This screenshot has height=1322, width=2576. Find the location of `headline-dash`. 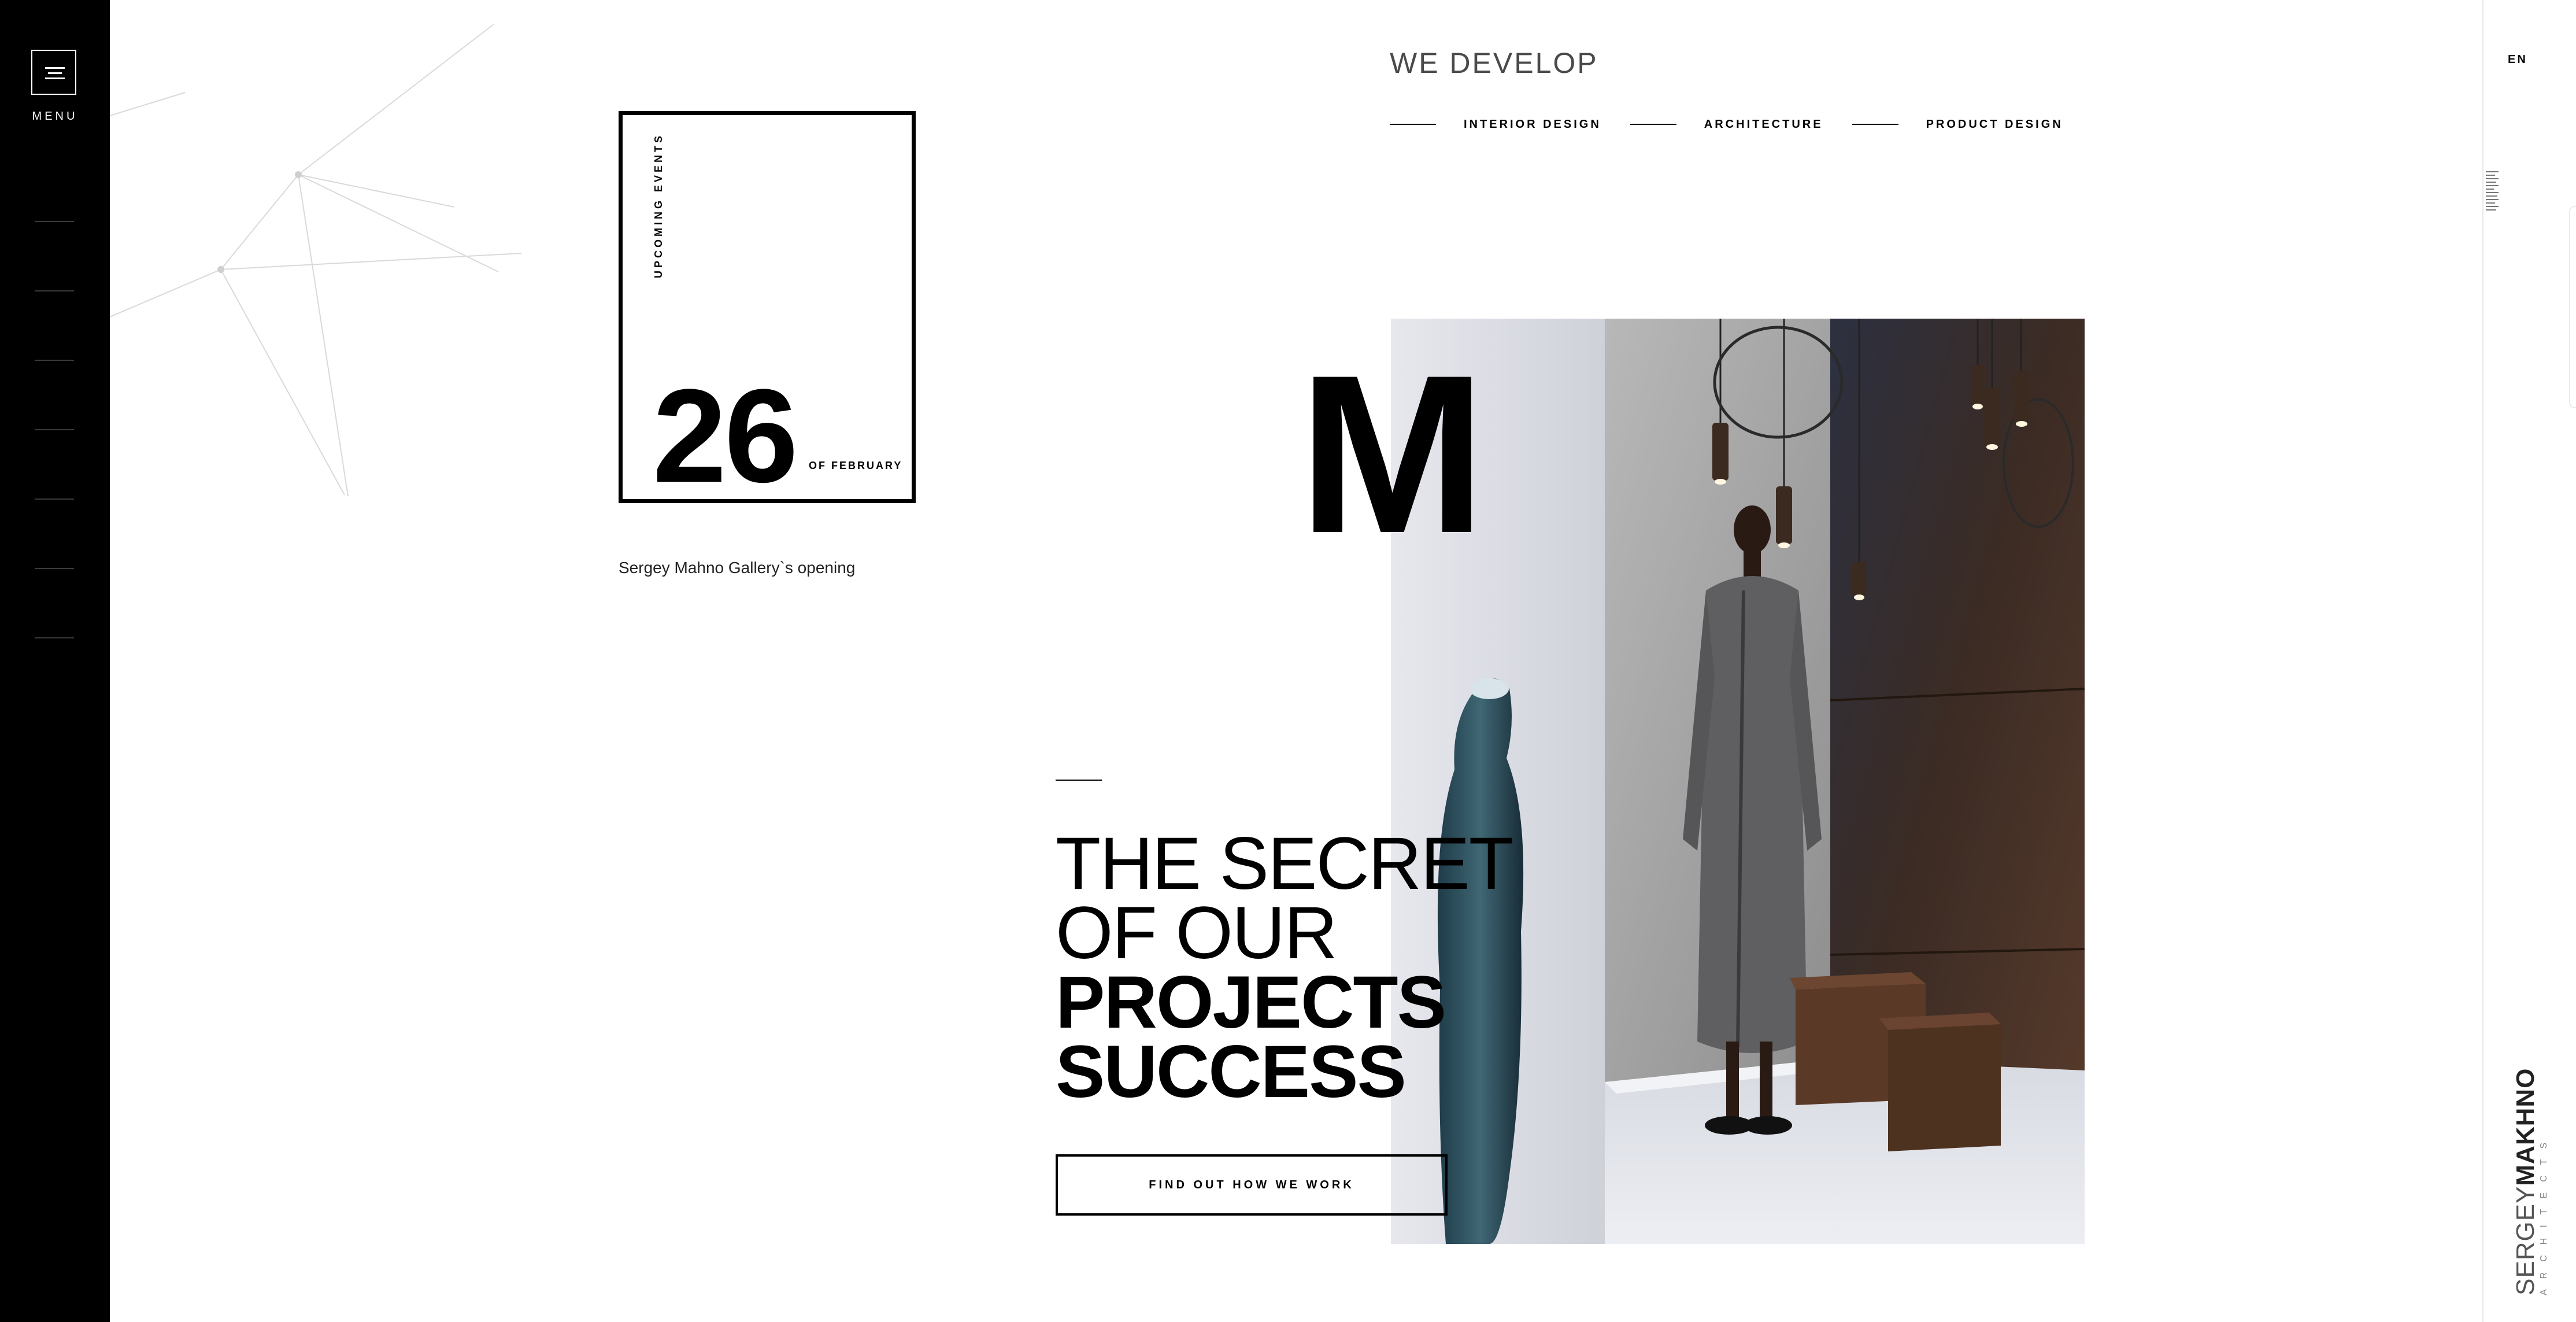

headline-dash is located at coordinates (1079, 780).